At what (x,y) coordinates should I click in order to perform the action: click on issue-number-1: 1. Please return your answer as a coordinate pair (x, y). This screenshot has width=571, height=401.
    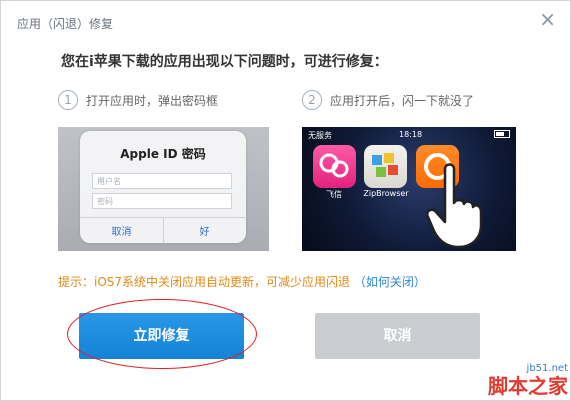
    Looking at the image, I should click on (68, 100).